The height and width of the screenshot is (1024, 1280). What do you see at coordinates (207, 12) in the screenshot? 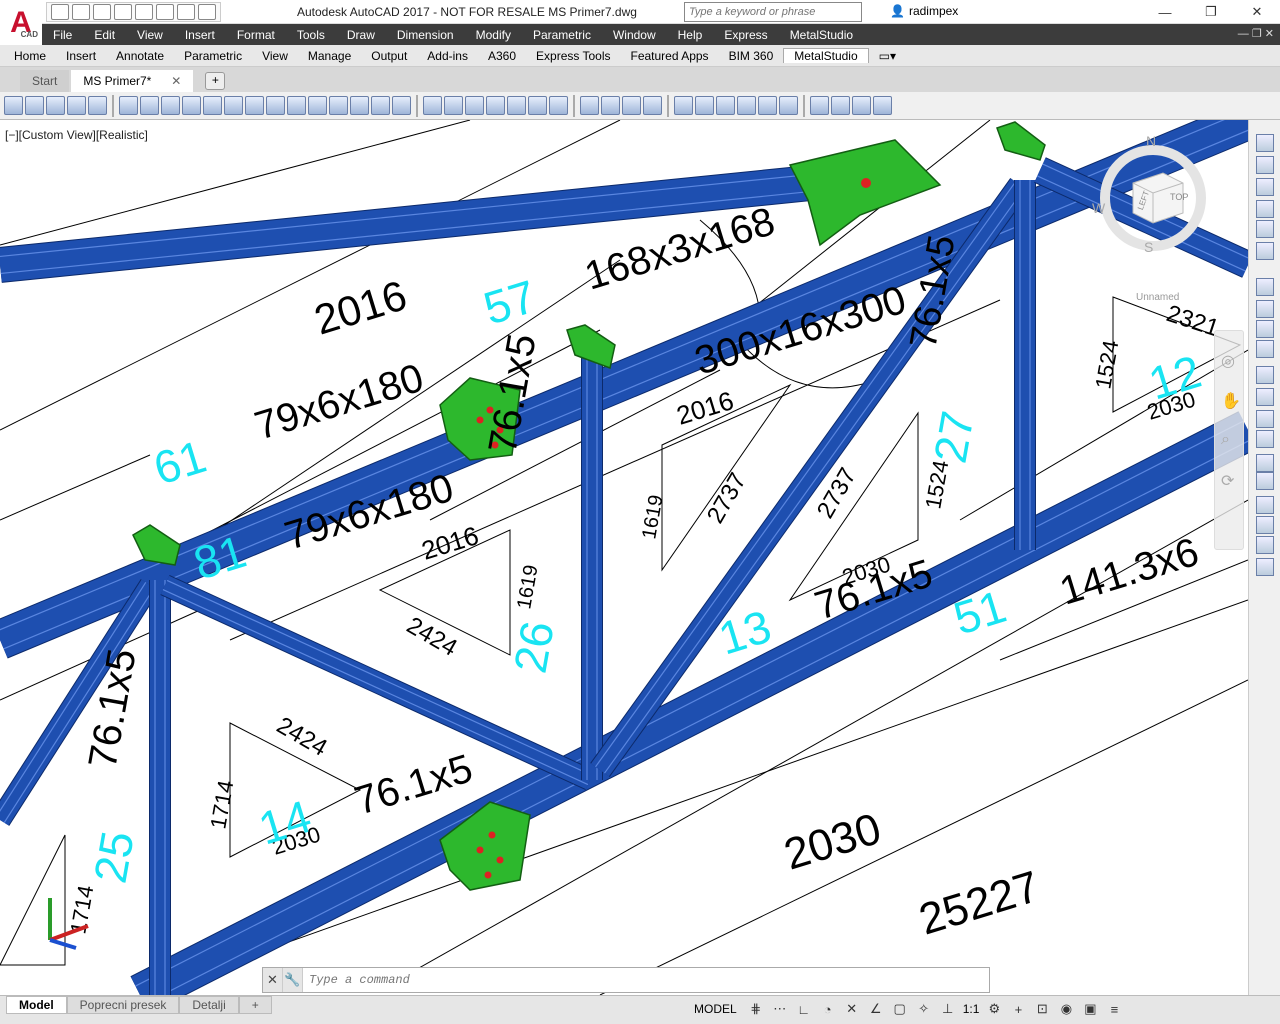
I see `qat-dropdown-icon` at bounding box center [207, 12].